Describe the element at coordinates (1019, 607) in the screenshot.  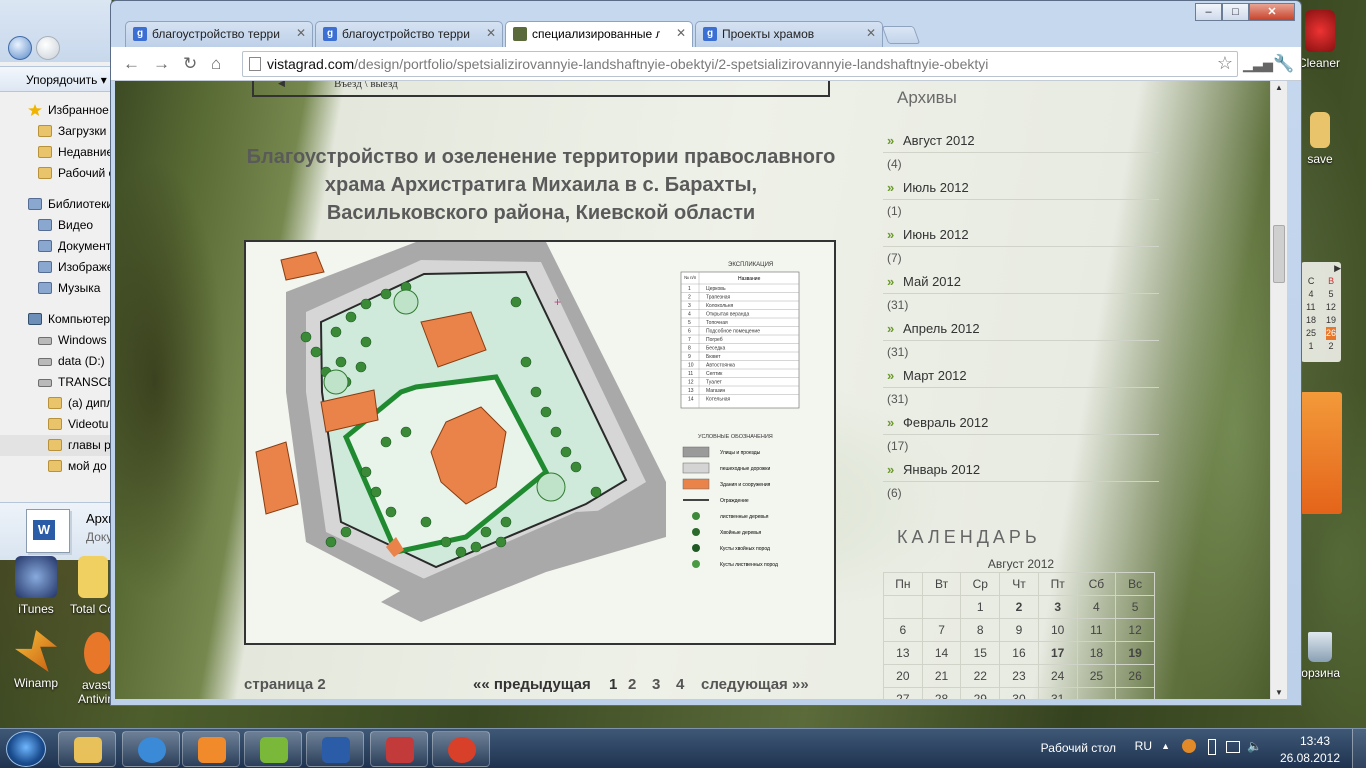
I see `calendar-day: 2` at that location.